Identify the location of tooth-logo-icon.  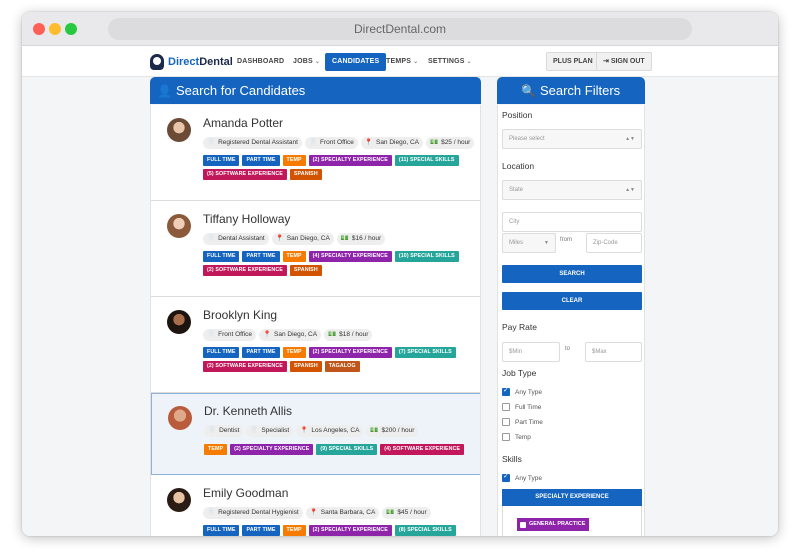
(157, 62).